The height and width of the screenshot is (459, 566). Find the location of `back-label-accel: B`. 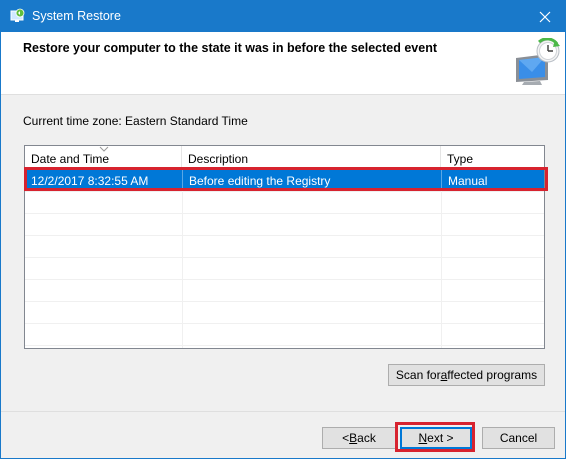

back-label-accel: B is located at coordinates (353, 438).